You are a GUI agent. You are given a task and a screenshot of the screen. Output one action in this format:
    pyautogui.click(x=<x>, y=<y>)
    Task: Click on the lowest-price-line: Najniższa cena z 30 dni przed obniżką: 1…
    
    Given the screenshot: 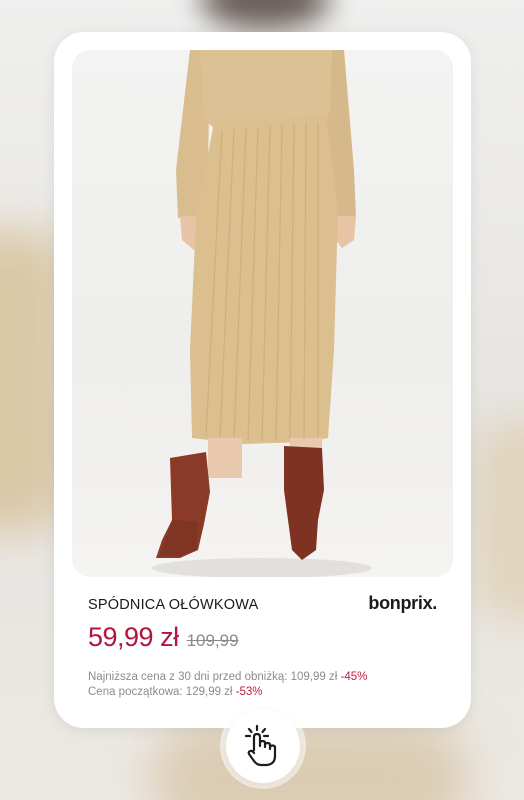 What is the action you would take?
    pyautogui.click(x=227, y=677)
    